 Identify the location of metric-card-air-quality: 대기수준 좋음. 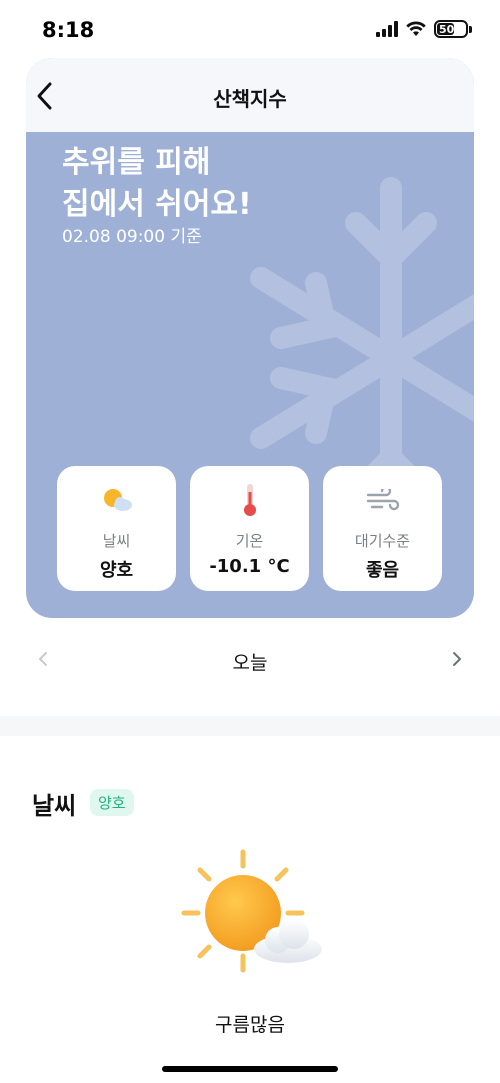
(382, 528).